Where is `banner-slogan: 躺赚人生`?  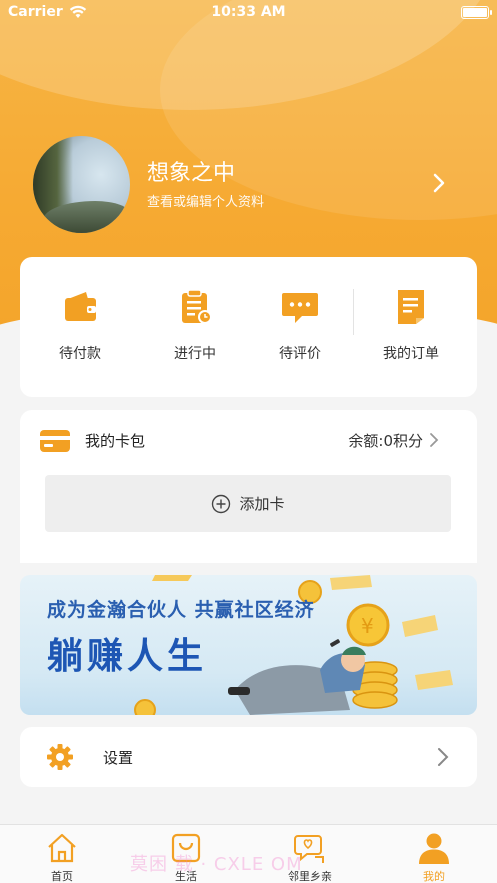 banner-slogan: 躺赚人生 is located at coordinates (127, 656).